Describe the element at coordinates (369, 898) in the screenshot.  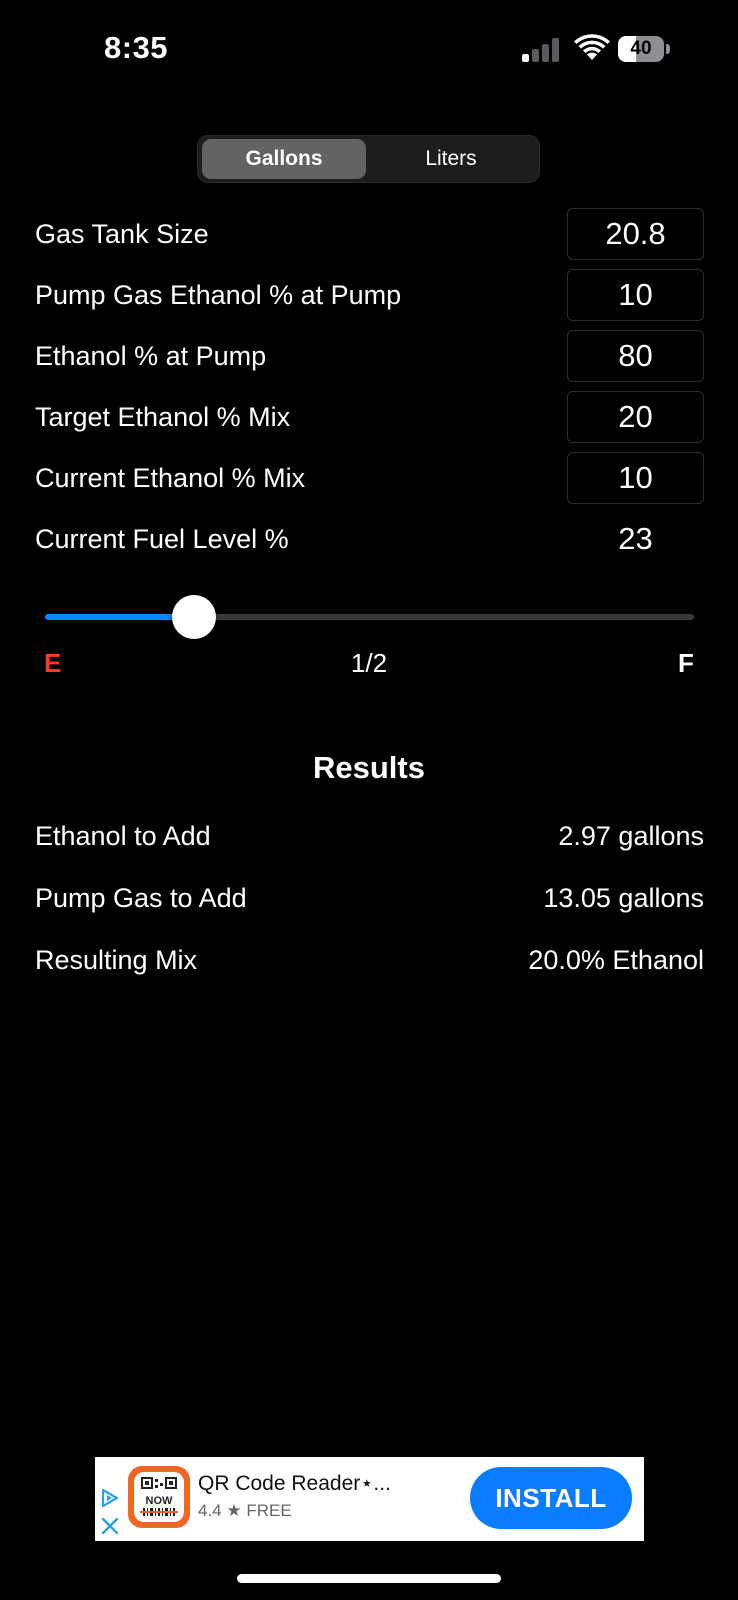
I see `result-row-pump-gas: Pump Gas to Add 13.05 gallons` at that location.